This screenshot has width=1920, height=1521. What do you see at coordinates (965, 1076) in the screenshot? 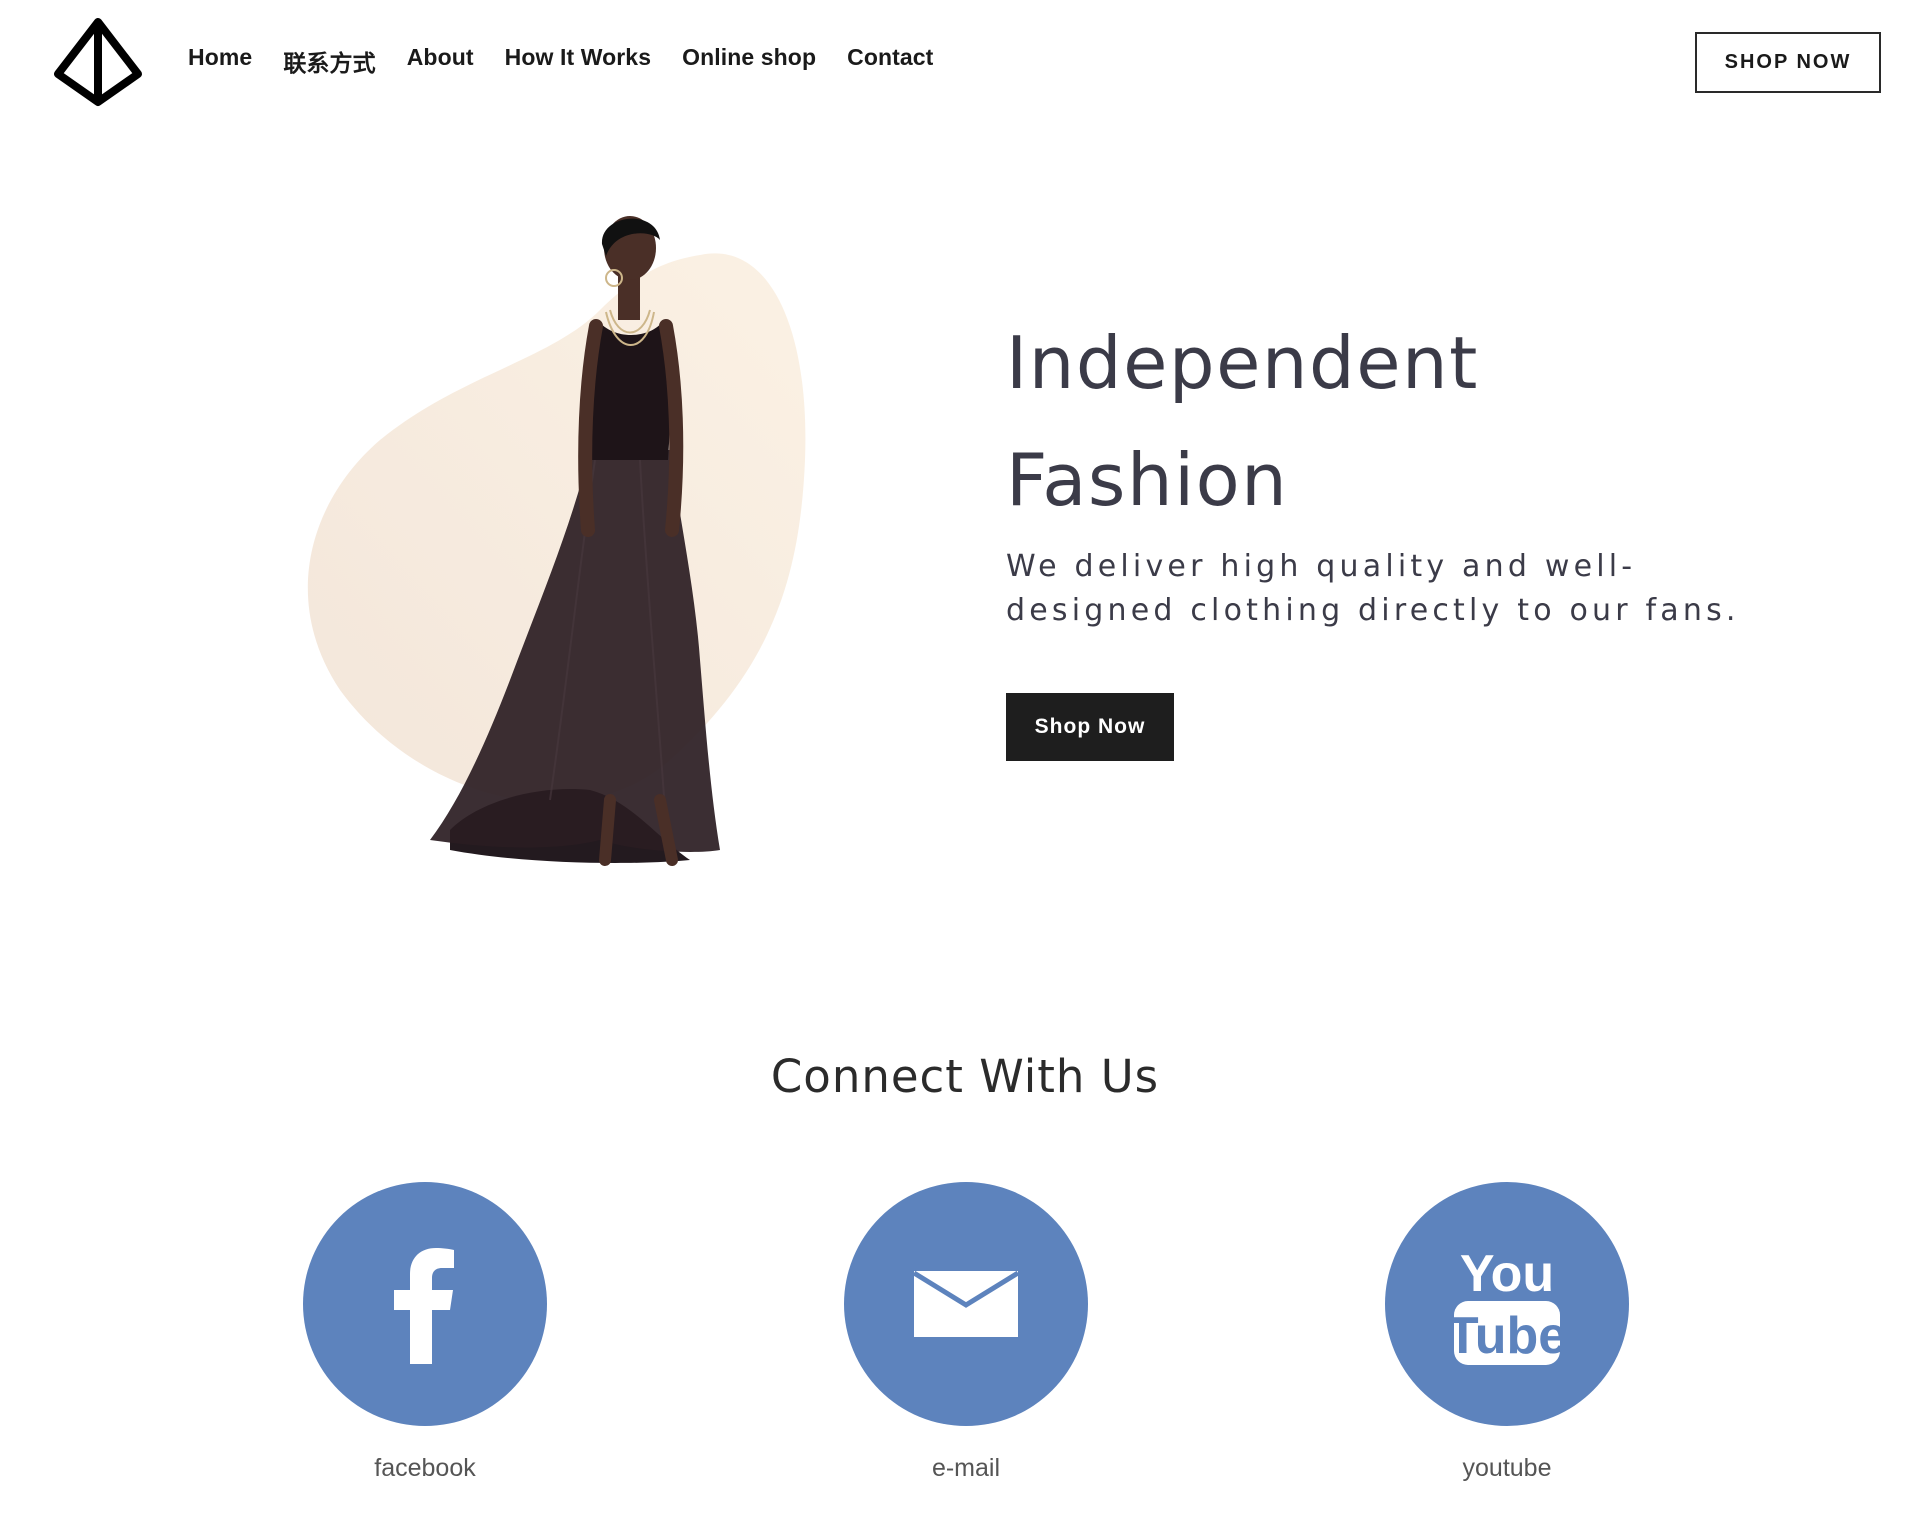
I see `connect-title: Connect With Us` at bounding box center [965, 1076].